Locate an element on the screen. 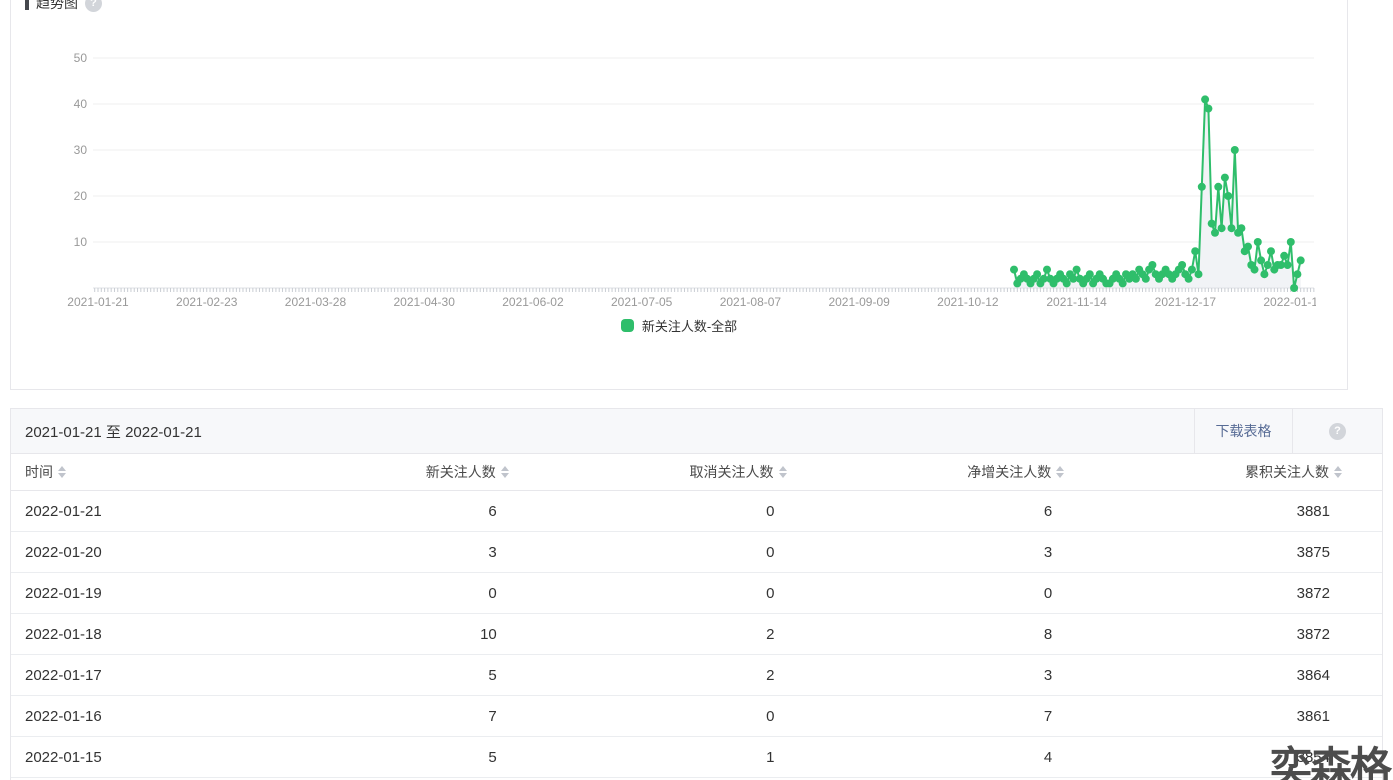 The width and height of the screenshot is (1393, 780). chart-title: 趋势图 ? is located at coordinates (63, 6).